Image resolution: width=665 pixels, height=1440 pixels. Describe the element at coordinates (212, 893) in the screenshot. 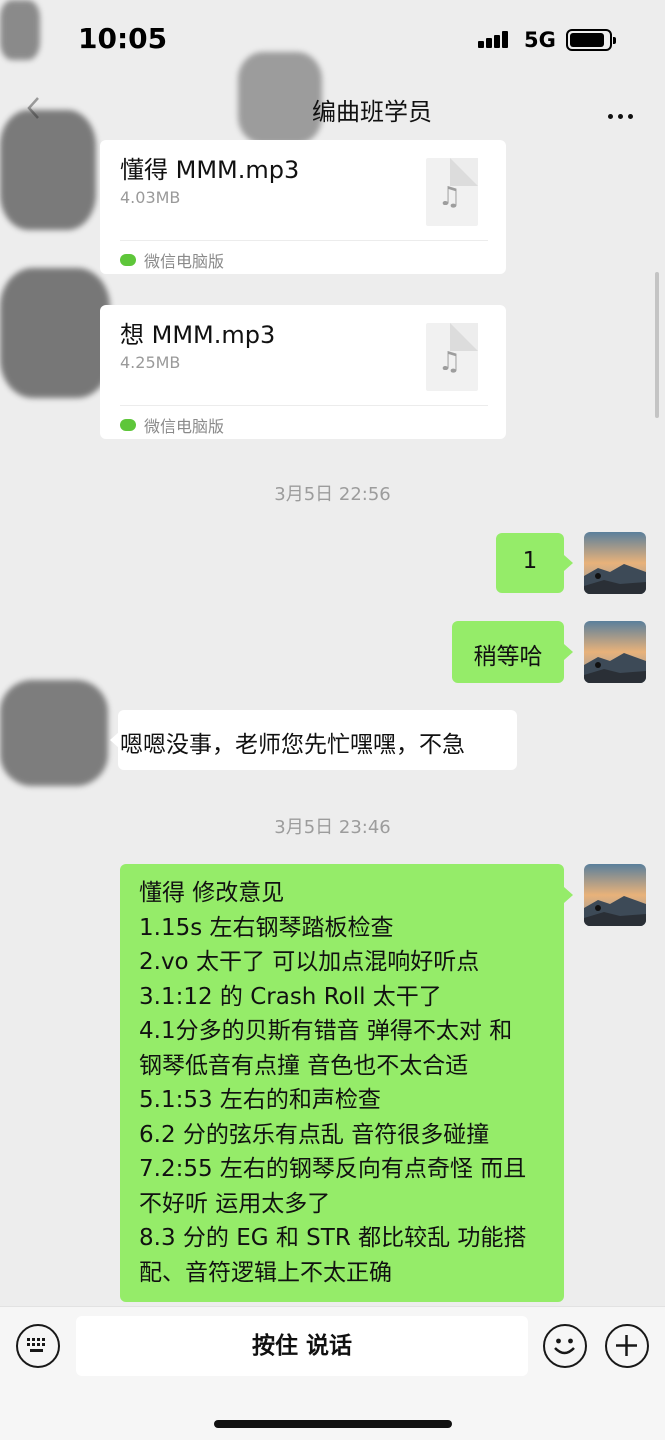

I see `feedback-line: 懂得 修改意见` at that location.